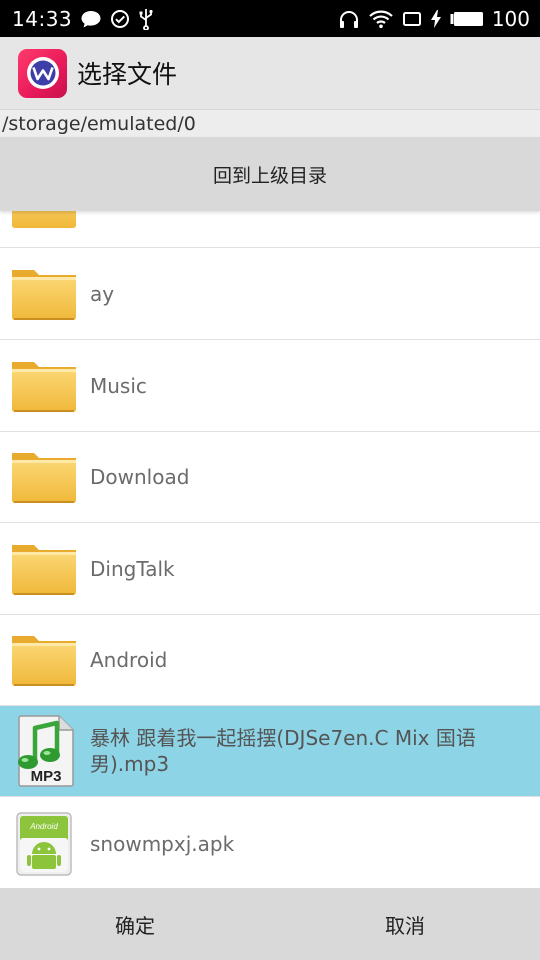 The width and height of the screenshot is (540, 960). I want to click on list-item: DingTalk, so click(270, 569).